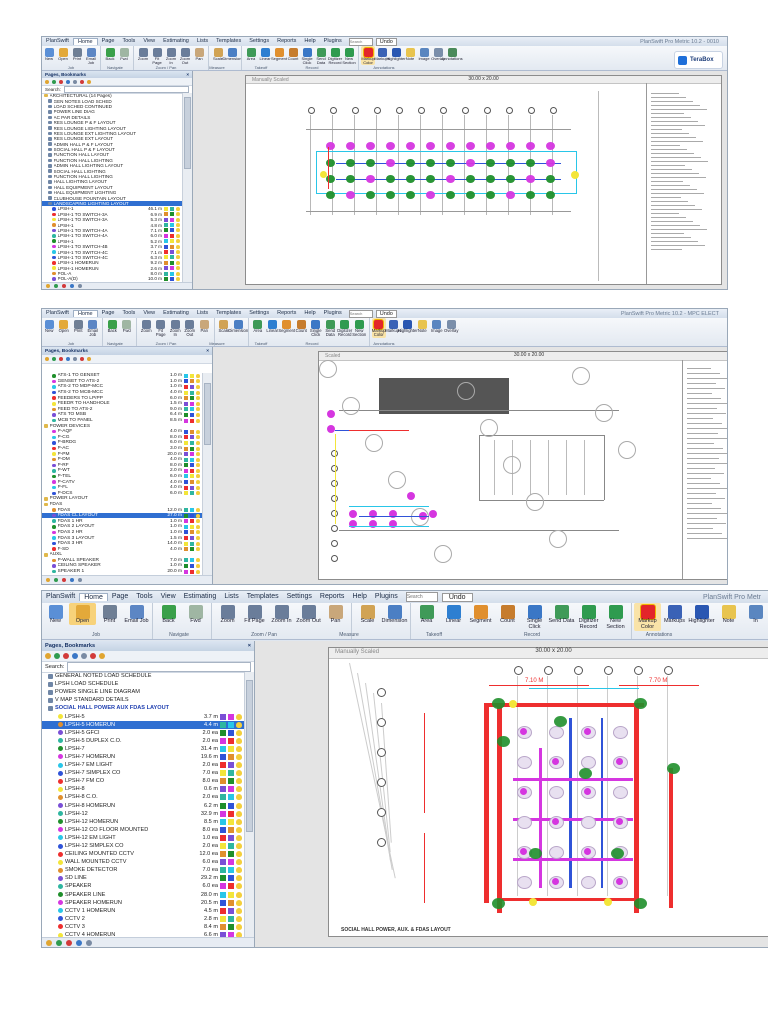 This screenshot has height=1024, width=768. I want to click on panel-close-icon: ×, so click(249, 646).